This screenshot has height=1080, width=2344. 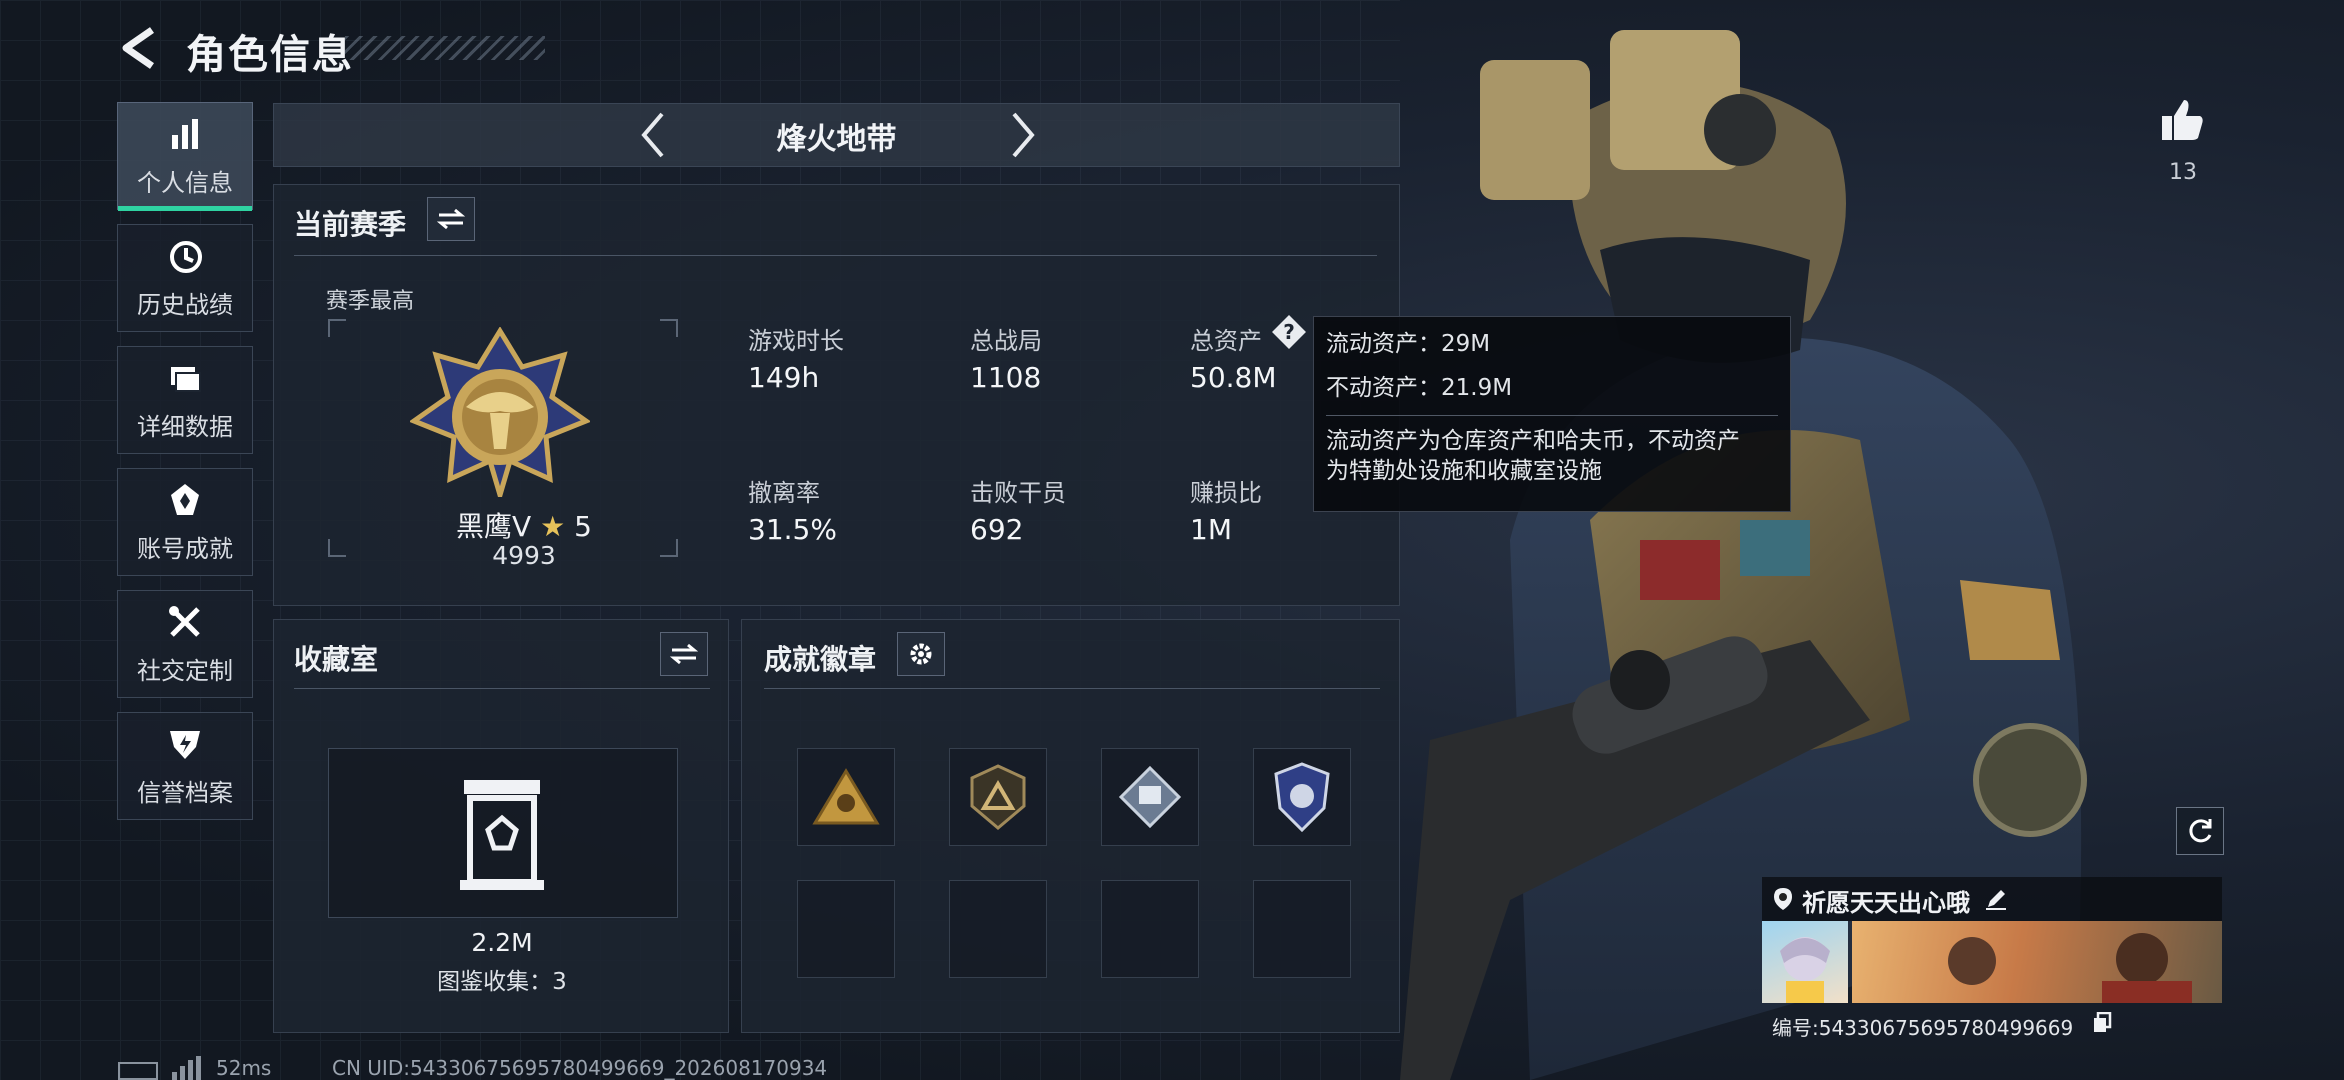 What do you see at coordinates (1419, 388) in the screenshot?
I see `tooltip-fixed-assets: 不动资产：21.9M` at bounding box center [1419, 388].